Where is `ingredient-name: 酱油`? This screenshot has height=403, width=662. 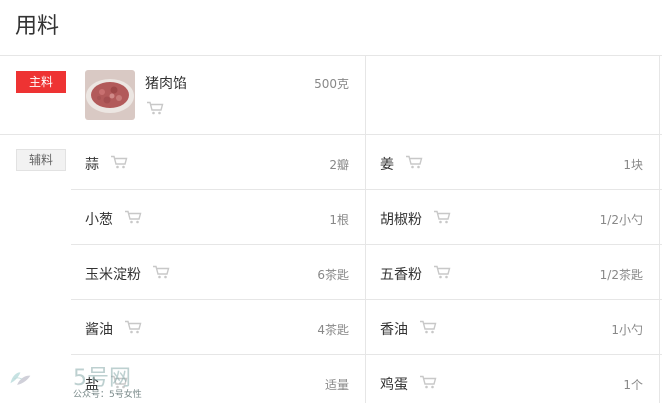 ingredient-name: 酱油 is located at coordinates (99, 329).